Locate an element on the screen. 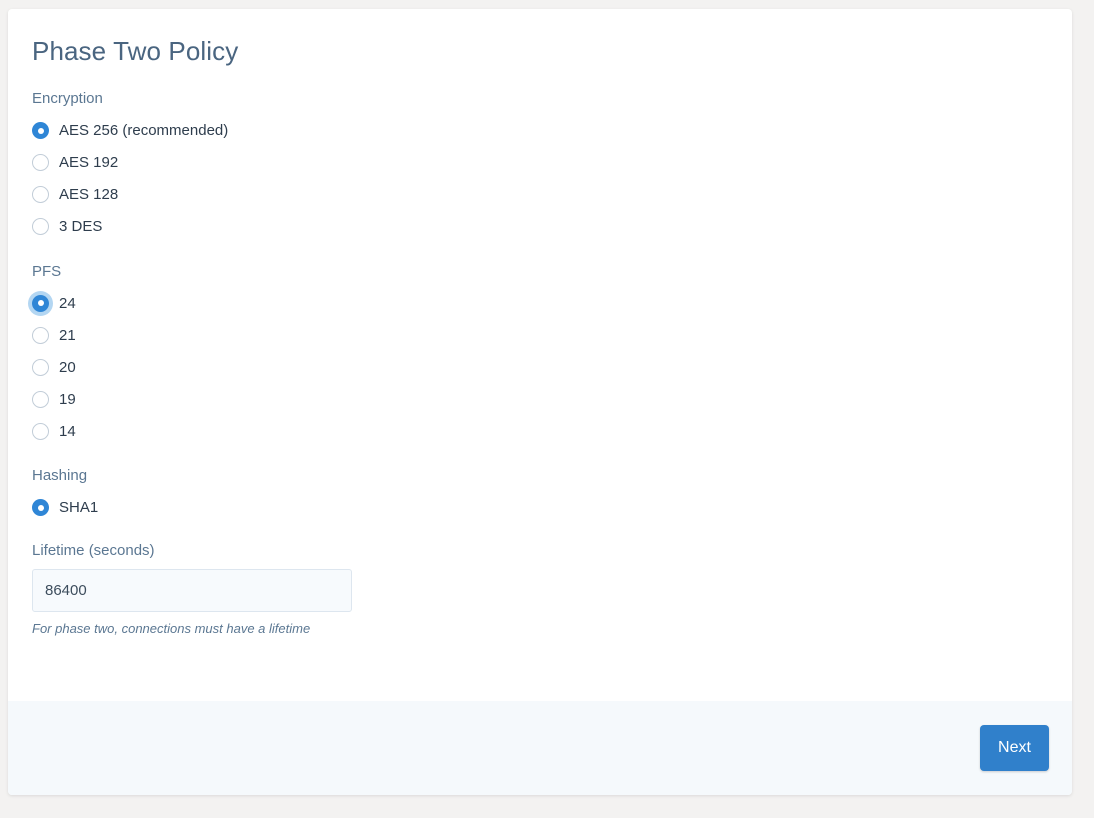 This screenshot has height=818, width=1094. radio-option-pfs-21: 21 is located at coordinates (54, 335).